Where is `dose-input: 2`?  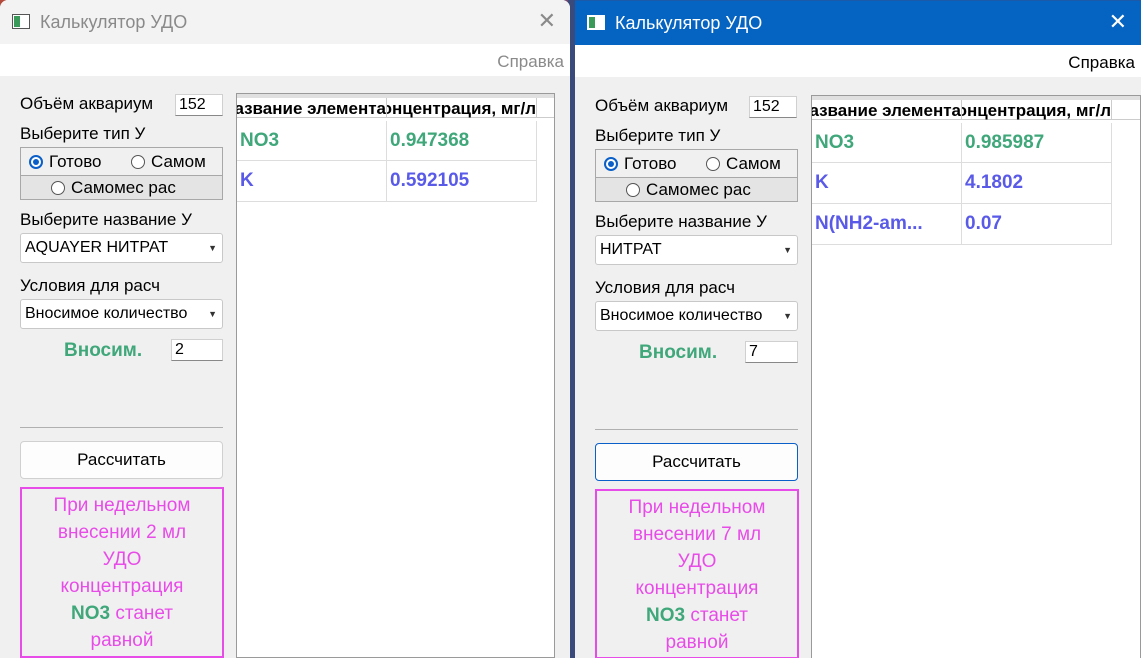
dose-input: 2 is located at coordinates (197, 350).